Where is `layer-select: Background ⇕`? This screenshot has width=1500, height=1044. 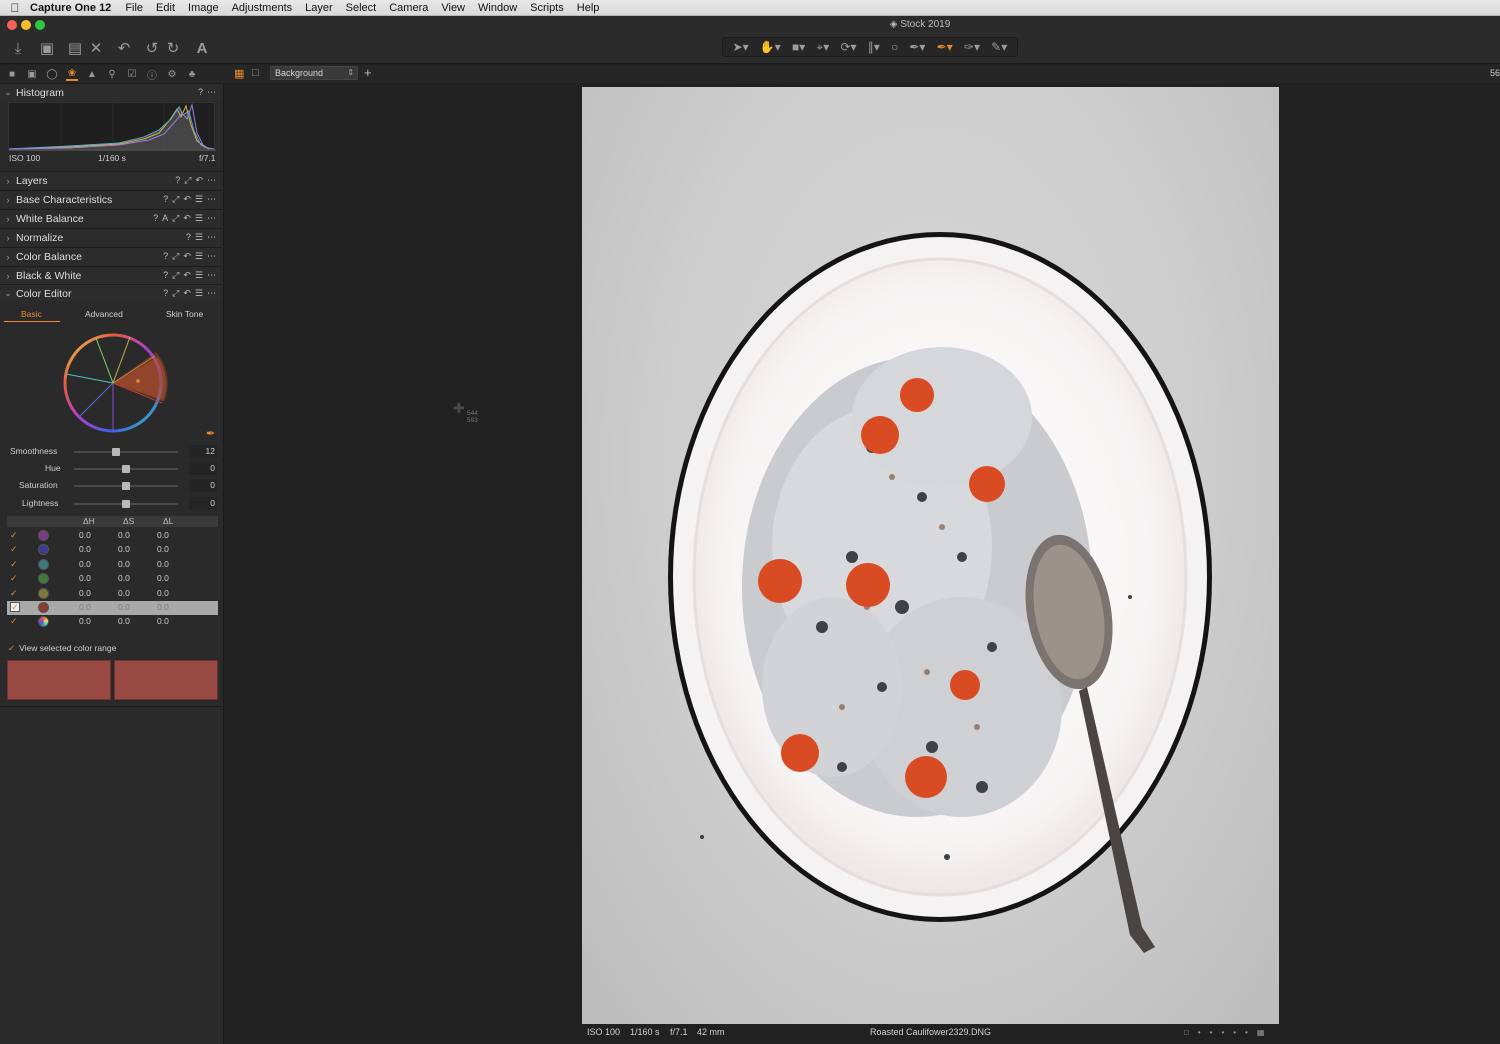
layer-select: Background ⇕ is located at coordinates (314, 73).